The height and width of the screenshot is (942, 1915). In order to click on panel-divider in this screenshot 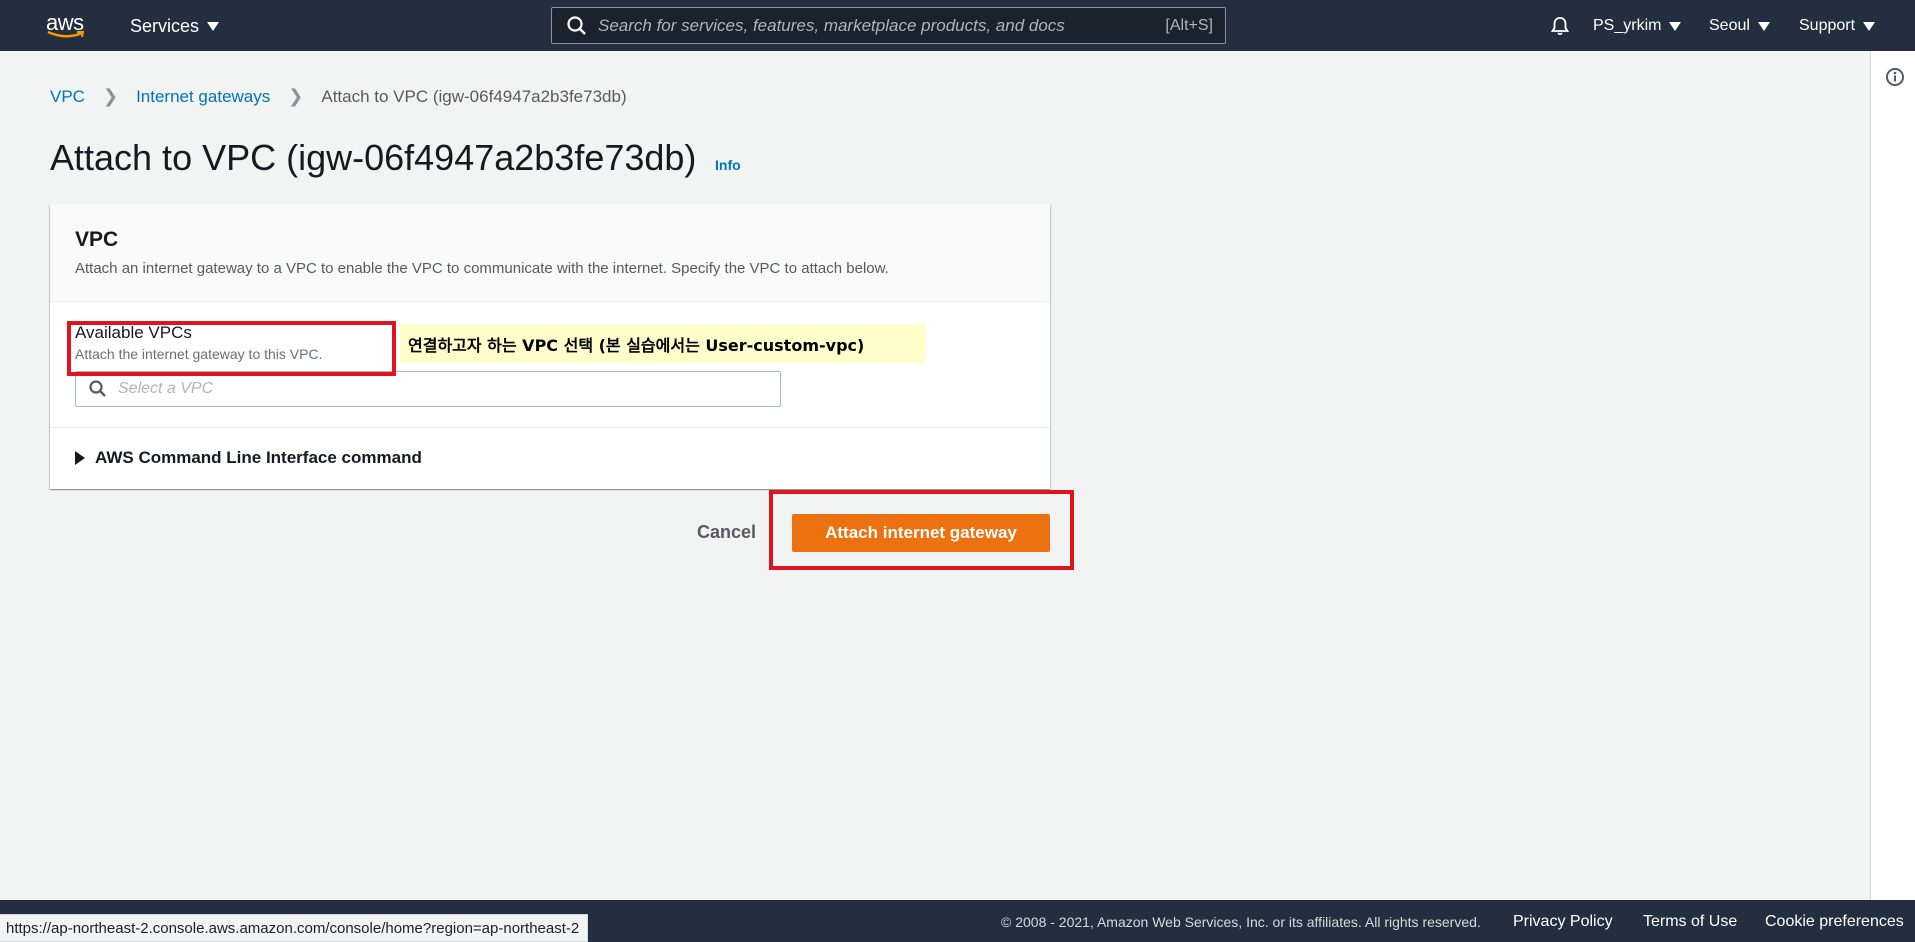, I will do `click(550, 427)`.